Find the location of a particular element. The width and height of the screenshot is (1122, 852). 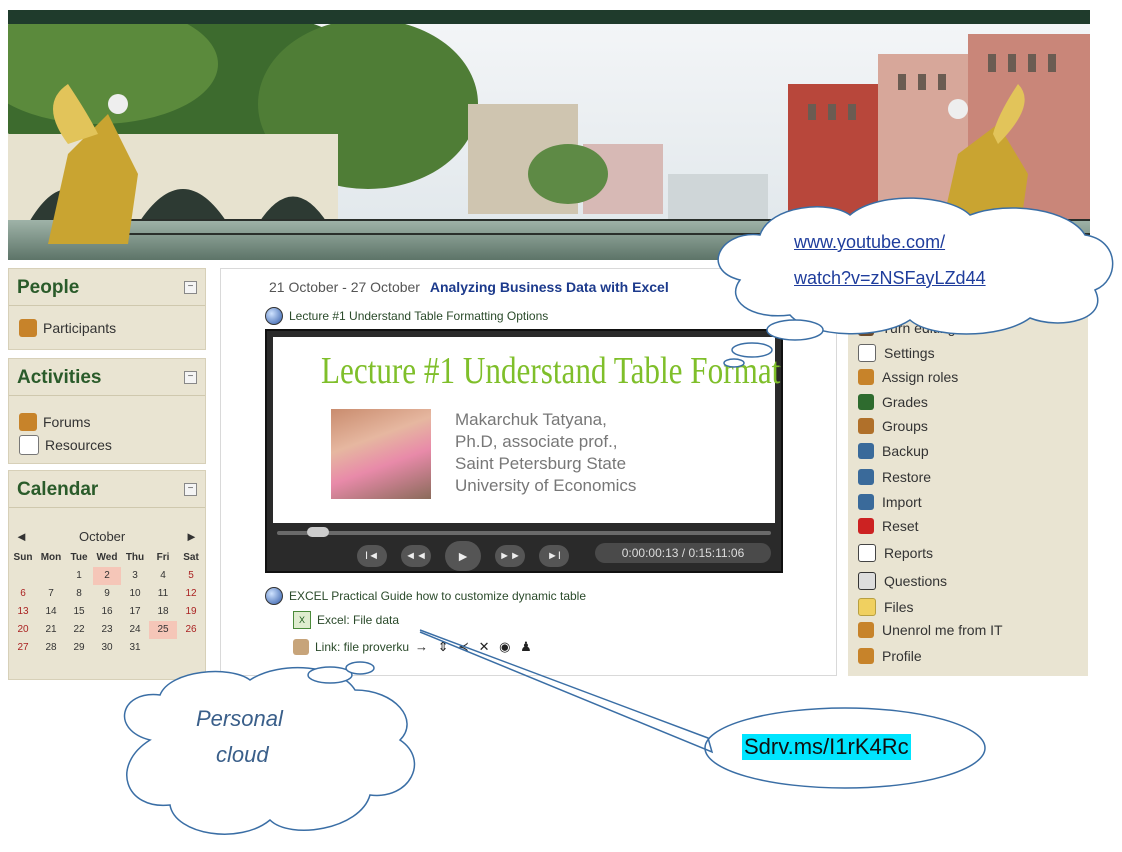

youtube-link-line2: watch?v=zNSFayLZd44 is located at coordinates (890, 278).